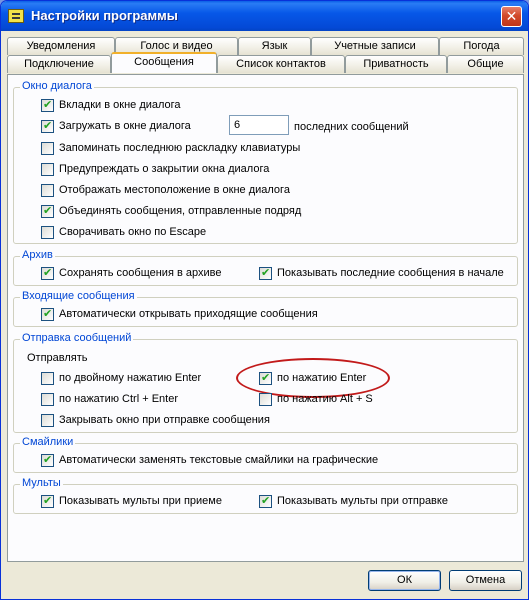 The width and height of the screenshot is (529, 600). Describe the element at coordinates (59, 64) in the screenshot. I see `tab-connection: Подключение` at that location.